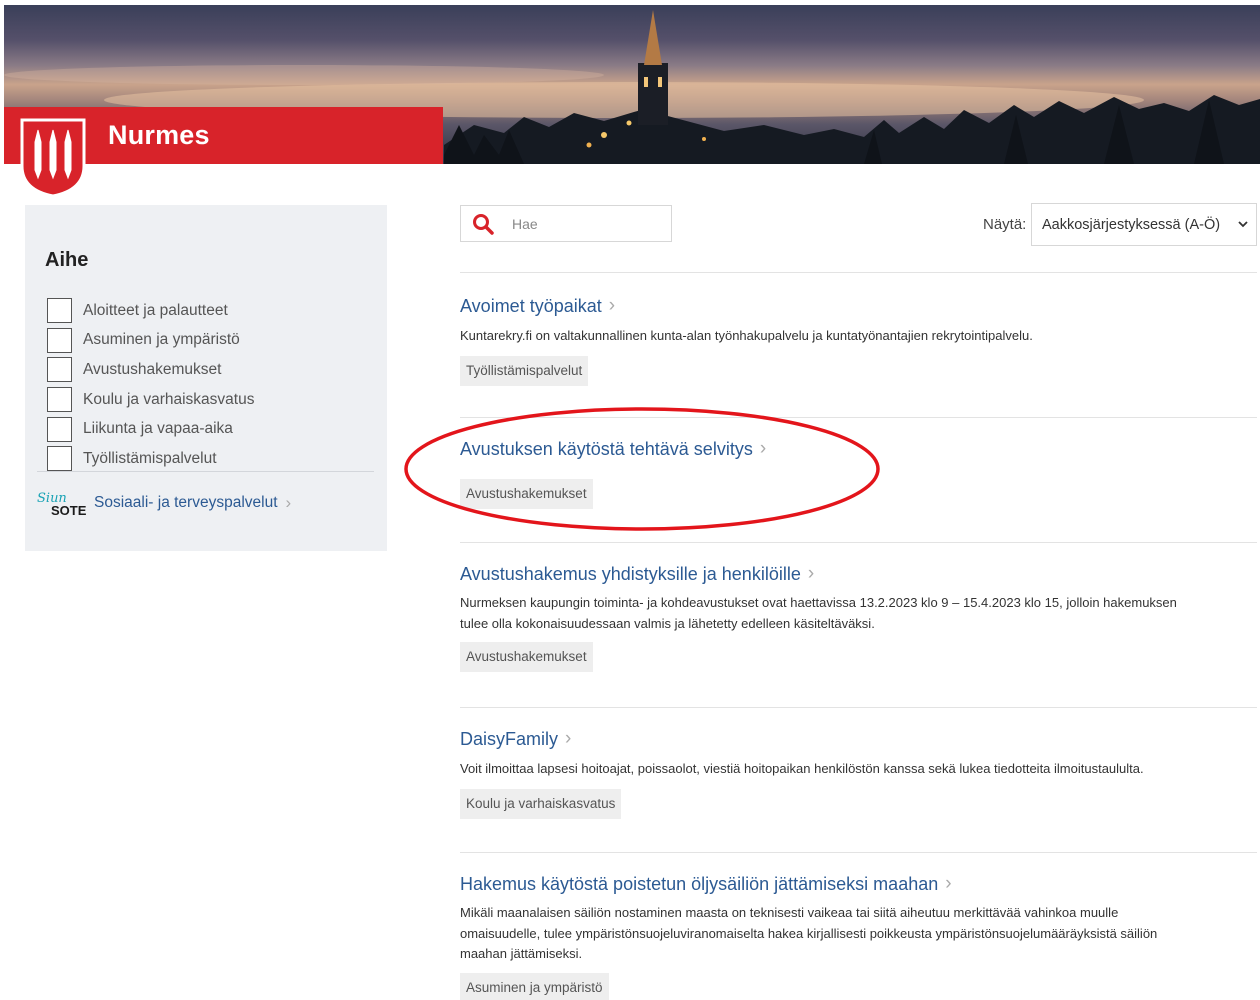 The image size is (1260, 1000). What do you see at coordinates (186, 502) in the screenshot?
I see `sote-link-label: Sosiaali- ja terveyspalvelut` at bounding box center [186, 502].